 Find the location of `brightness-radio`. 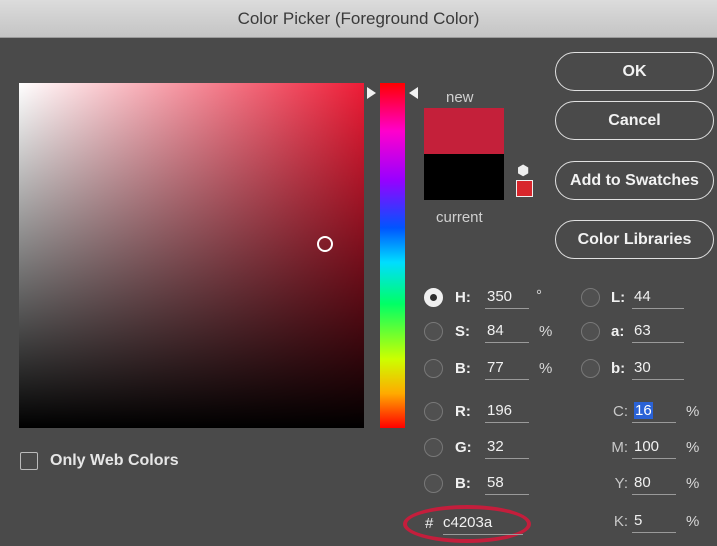

brightness-radio is located at coordinates (433, 368).